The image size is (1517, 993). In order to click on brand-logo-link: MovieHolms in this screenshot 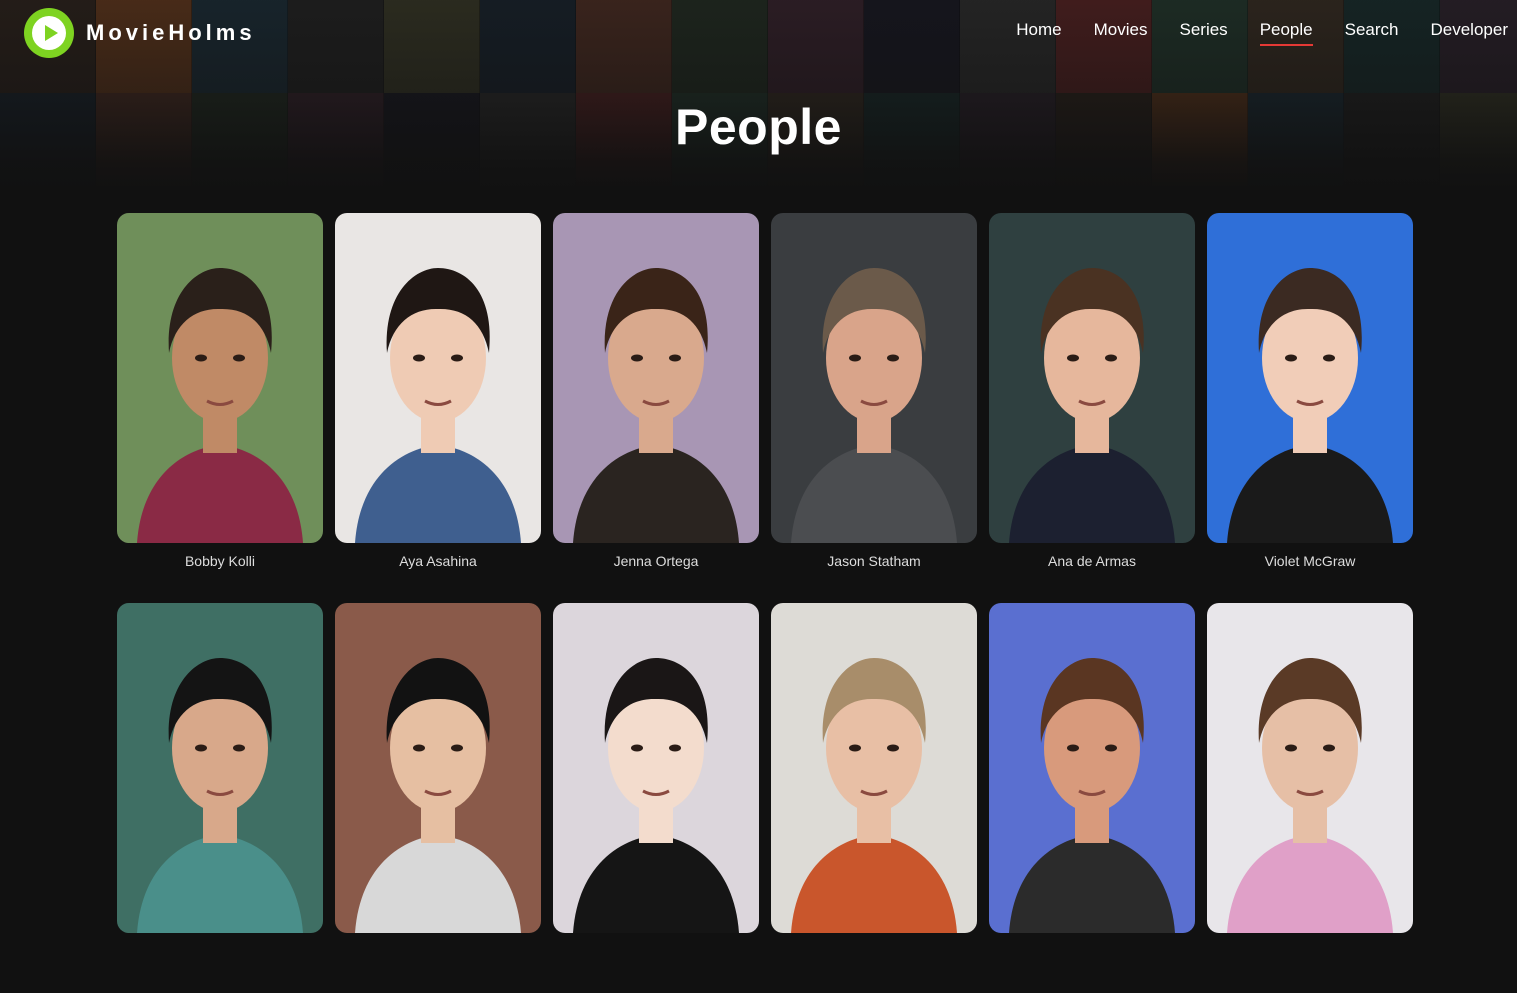, I will do `click(140, 33)`.